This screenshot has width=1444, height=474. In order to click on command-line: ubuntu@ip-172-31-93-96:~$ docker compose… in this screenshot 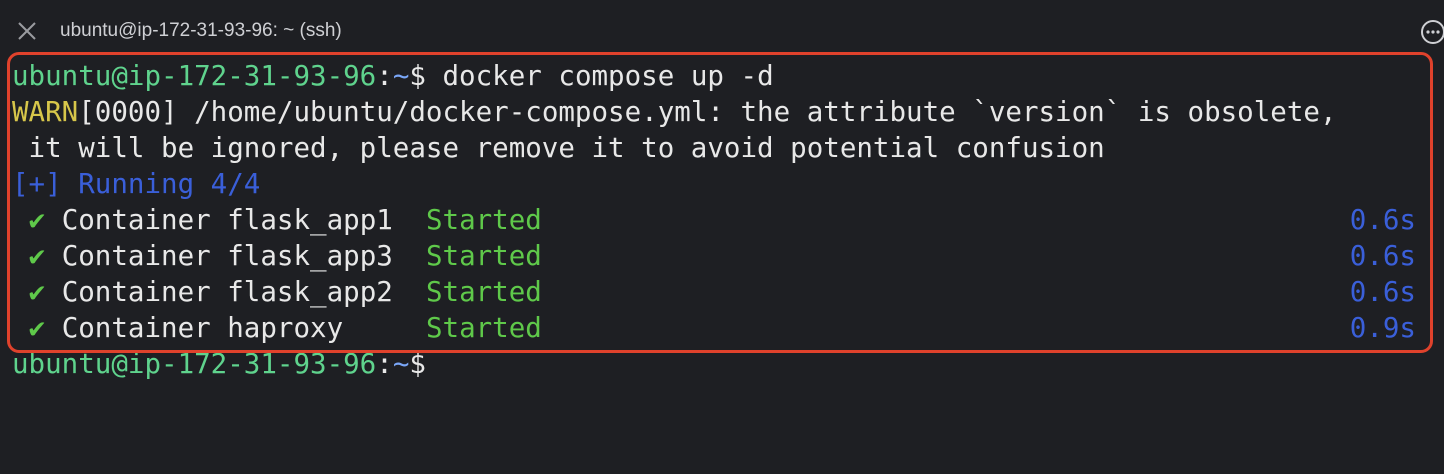, I will do `click(393, 76)`.